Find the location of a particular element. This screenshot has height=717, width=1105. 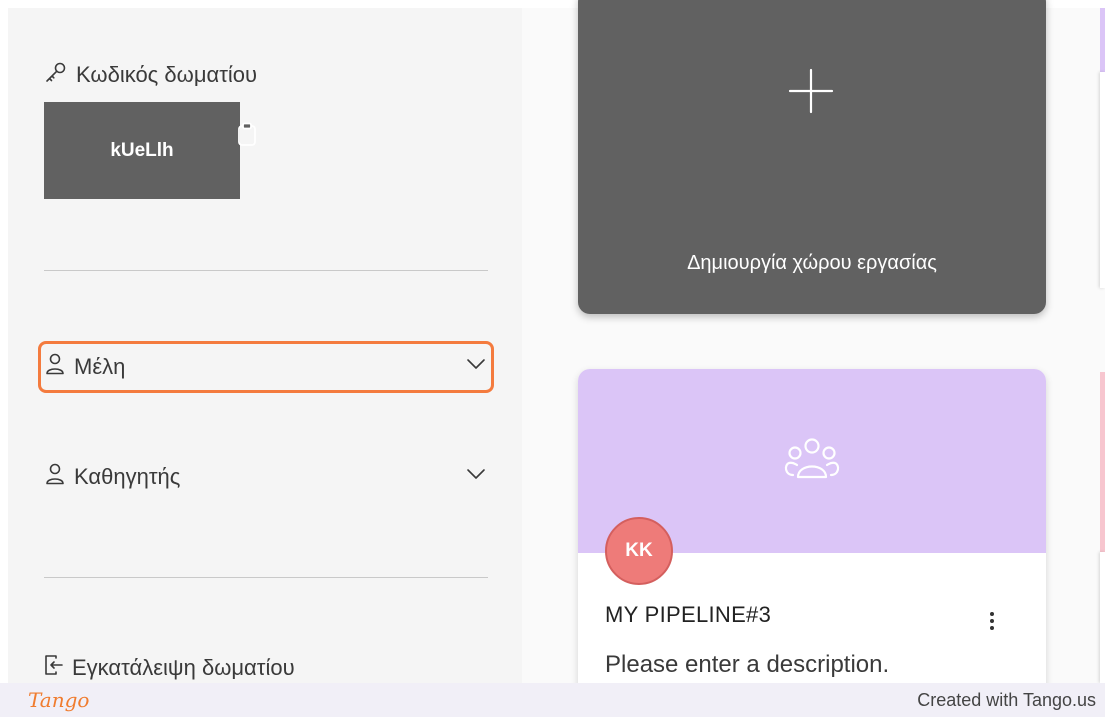

leave-room-label: Εγκατάλειψη δωματίου is located at coordinates (183, 667).